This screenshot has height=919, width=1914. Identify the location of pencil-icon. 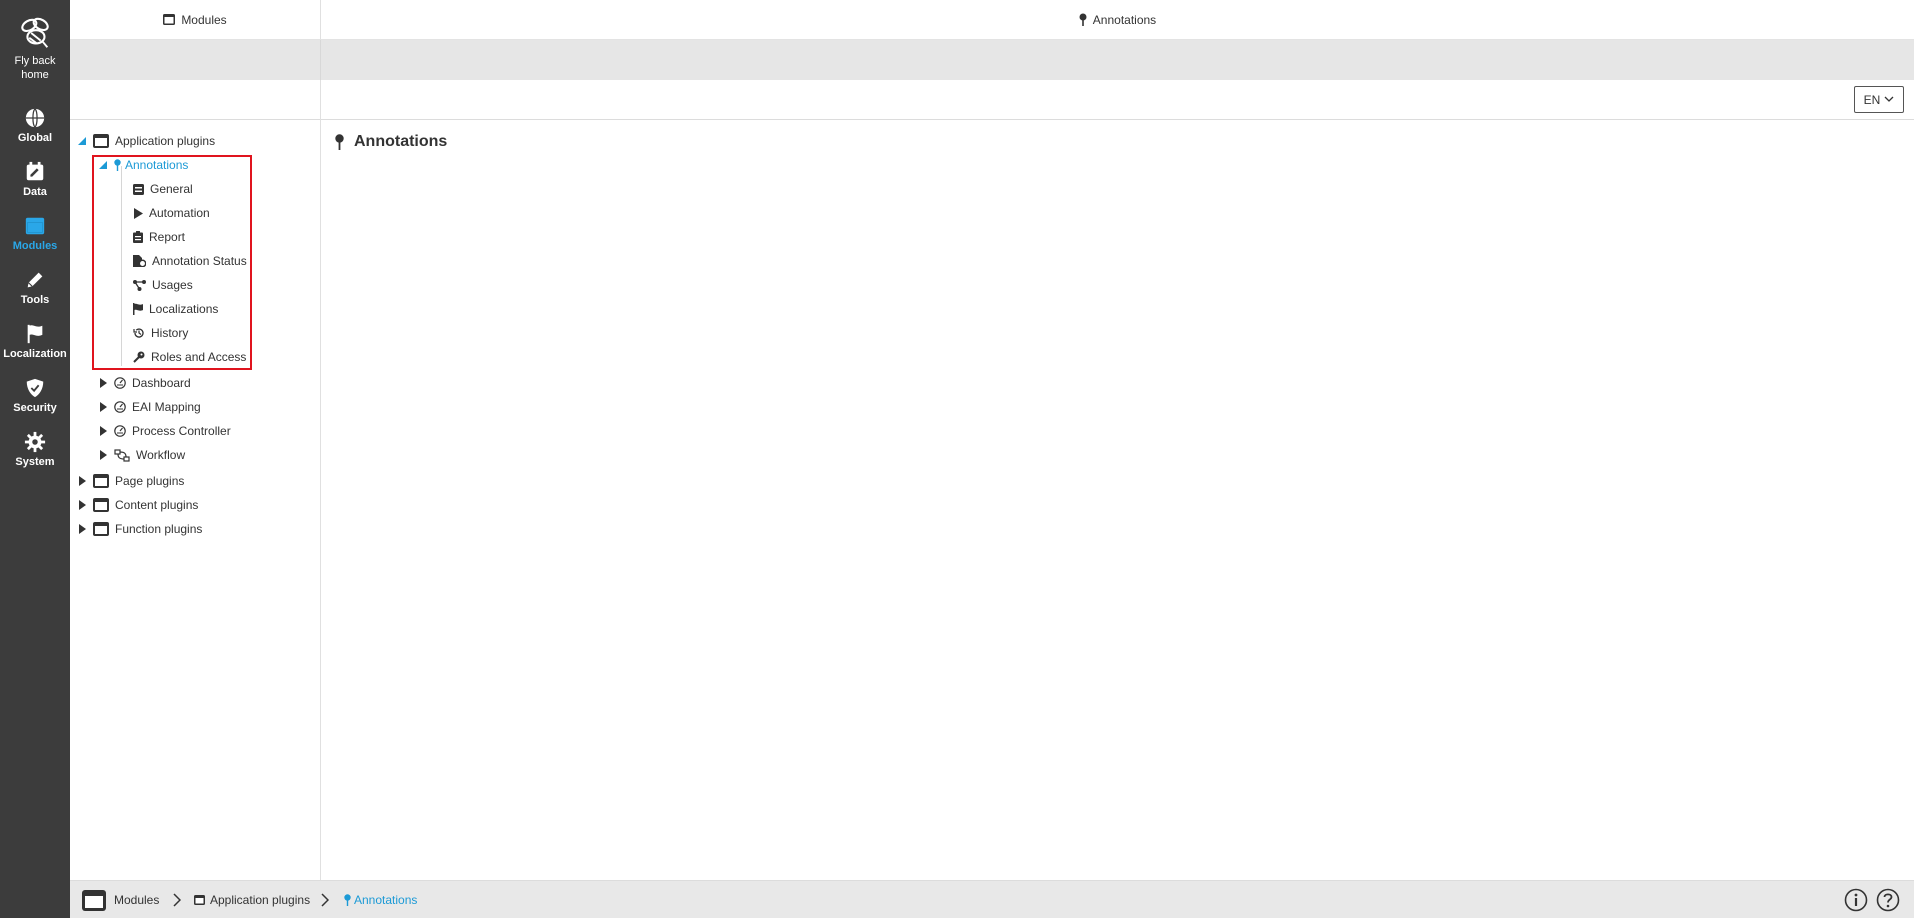
(35, 280).